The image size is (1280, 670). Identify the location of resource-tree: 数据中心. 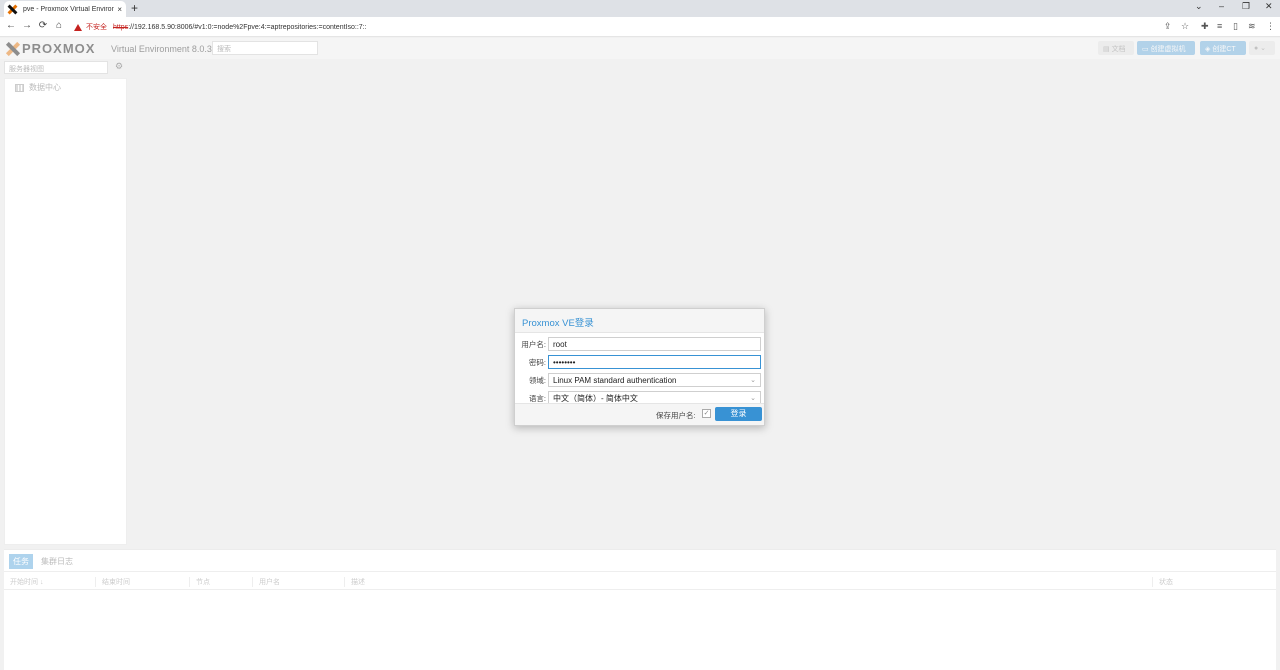
(65, 311).